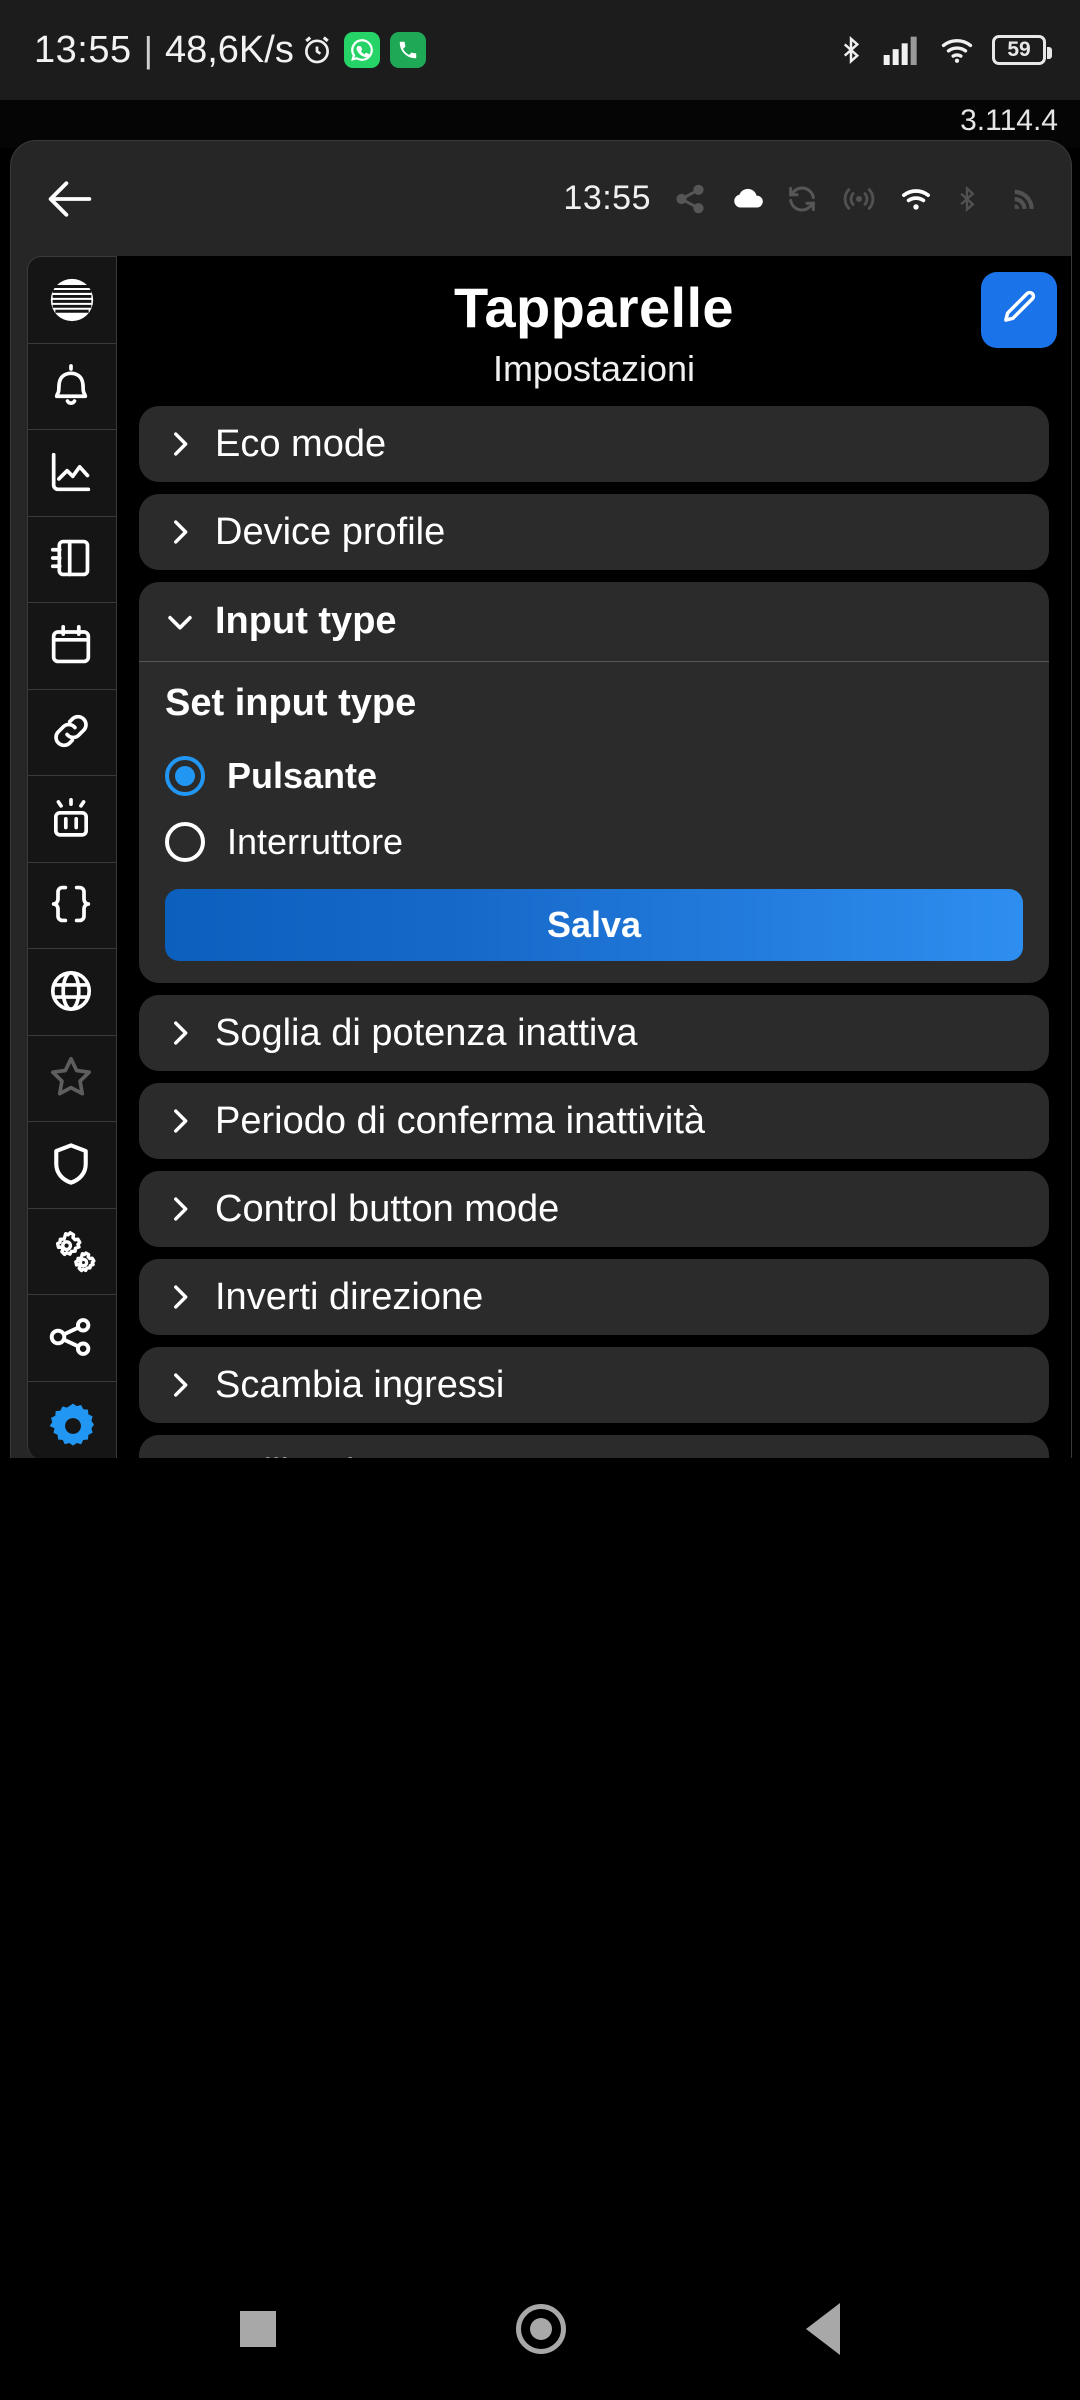 This screenshot has height=2400, width=1080. What do you see at coordinates (540, 50) in the screenshot?
I see `os-status-bar: 13:55 | 48,6K/s 59` at bounding box center [540, 50].